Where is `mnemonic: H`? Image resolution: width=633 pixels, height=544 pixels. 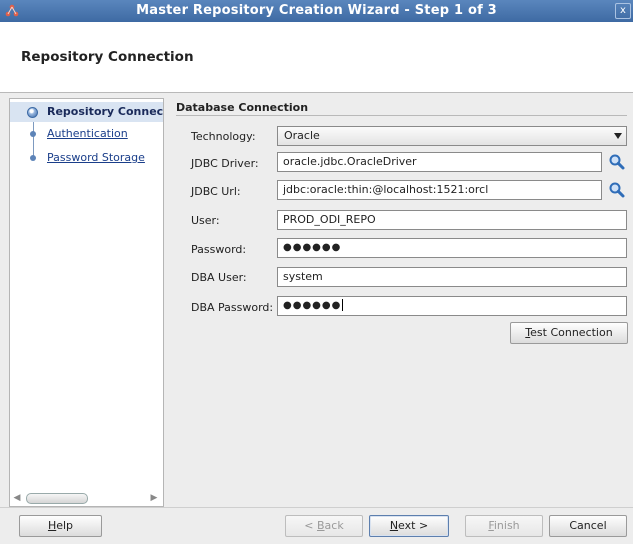 mnemonic: H is located at coordinates (52, 525).